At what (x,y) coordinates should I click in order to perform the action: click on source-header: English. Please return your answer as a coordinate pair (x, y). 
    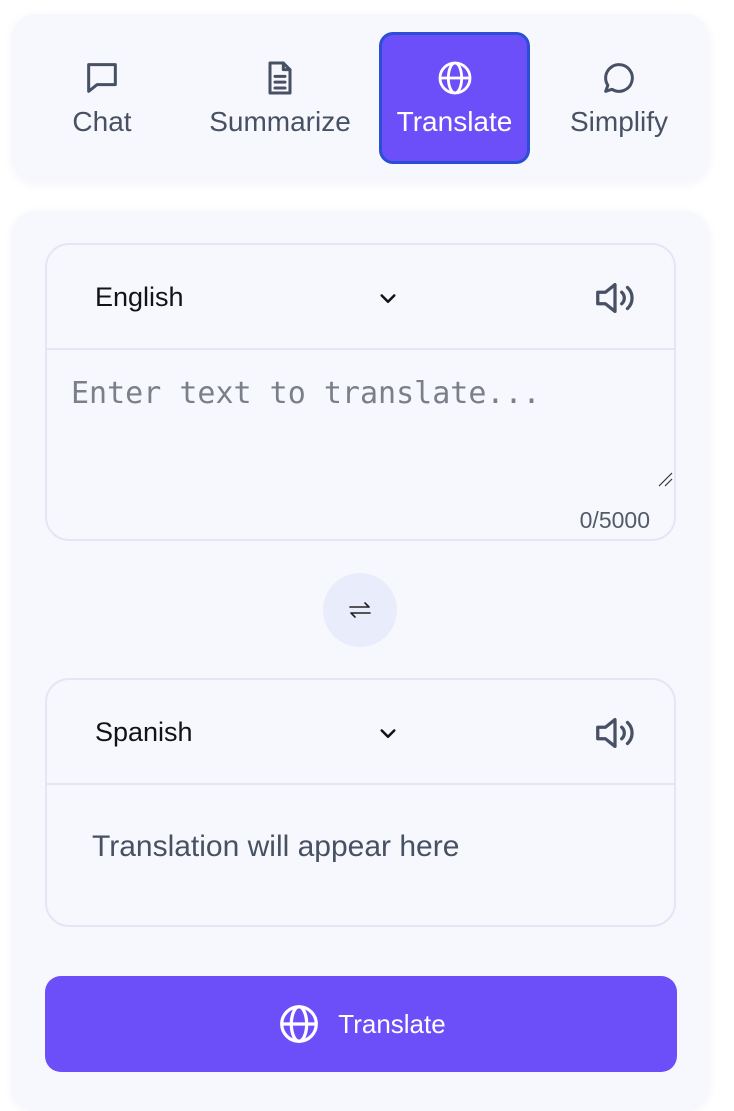
    Looking at the image, I should click on (360, 297).